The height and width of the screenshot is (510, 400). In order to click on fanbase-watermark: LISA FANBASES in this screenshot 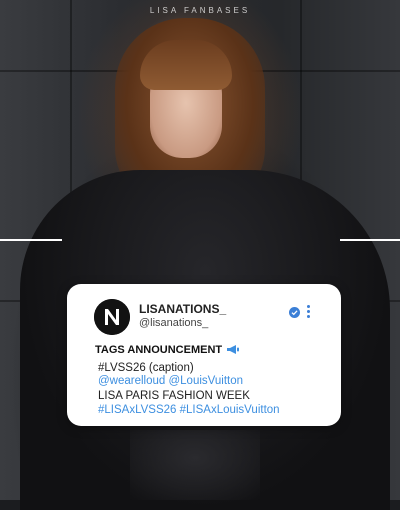, I will do `click(200, 10)`.